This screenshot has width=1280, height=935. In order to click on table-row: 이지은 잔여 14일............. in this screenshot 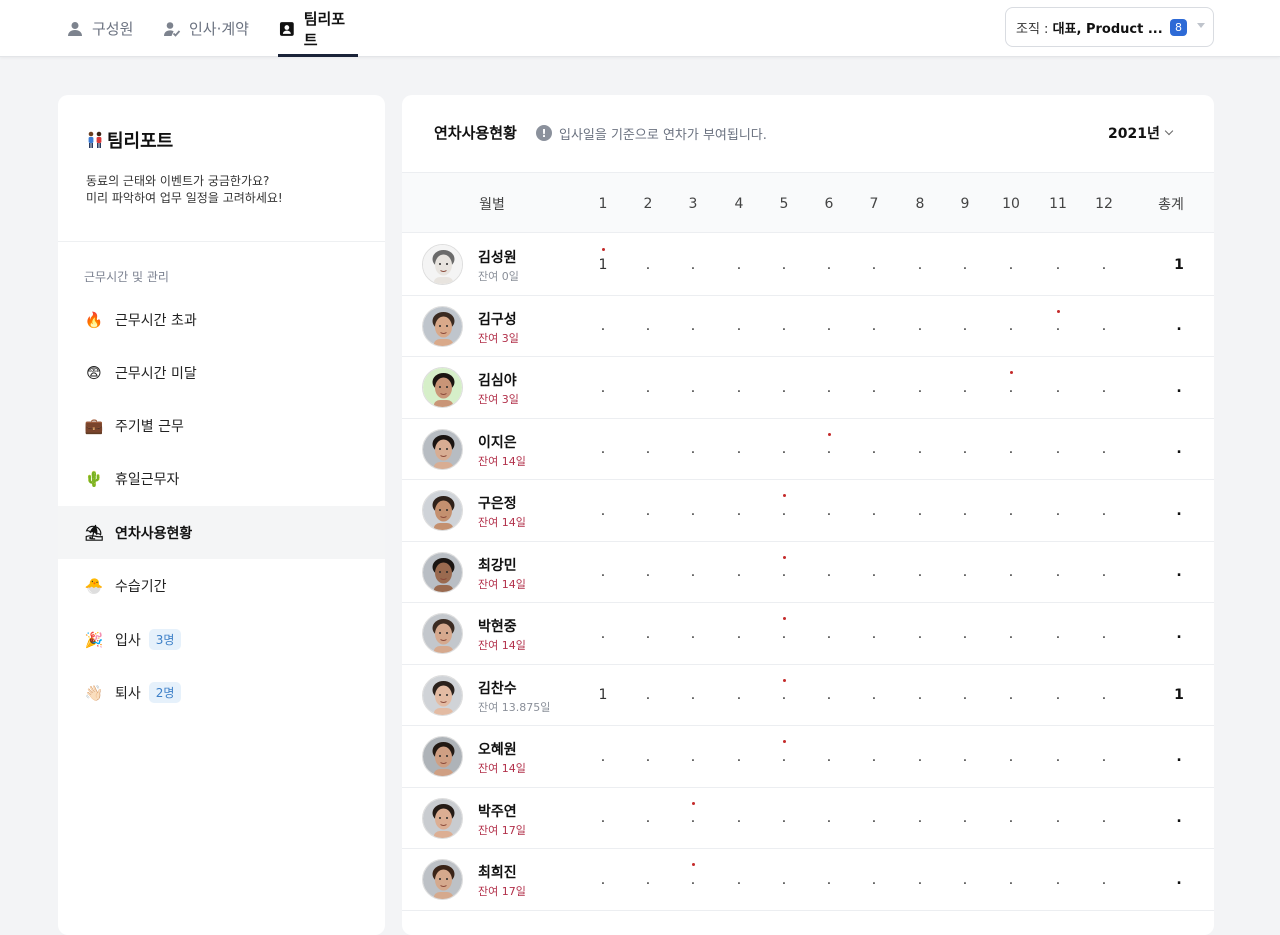, I will do `click(808, 449)`.